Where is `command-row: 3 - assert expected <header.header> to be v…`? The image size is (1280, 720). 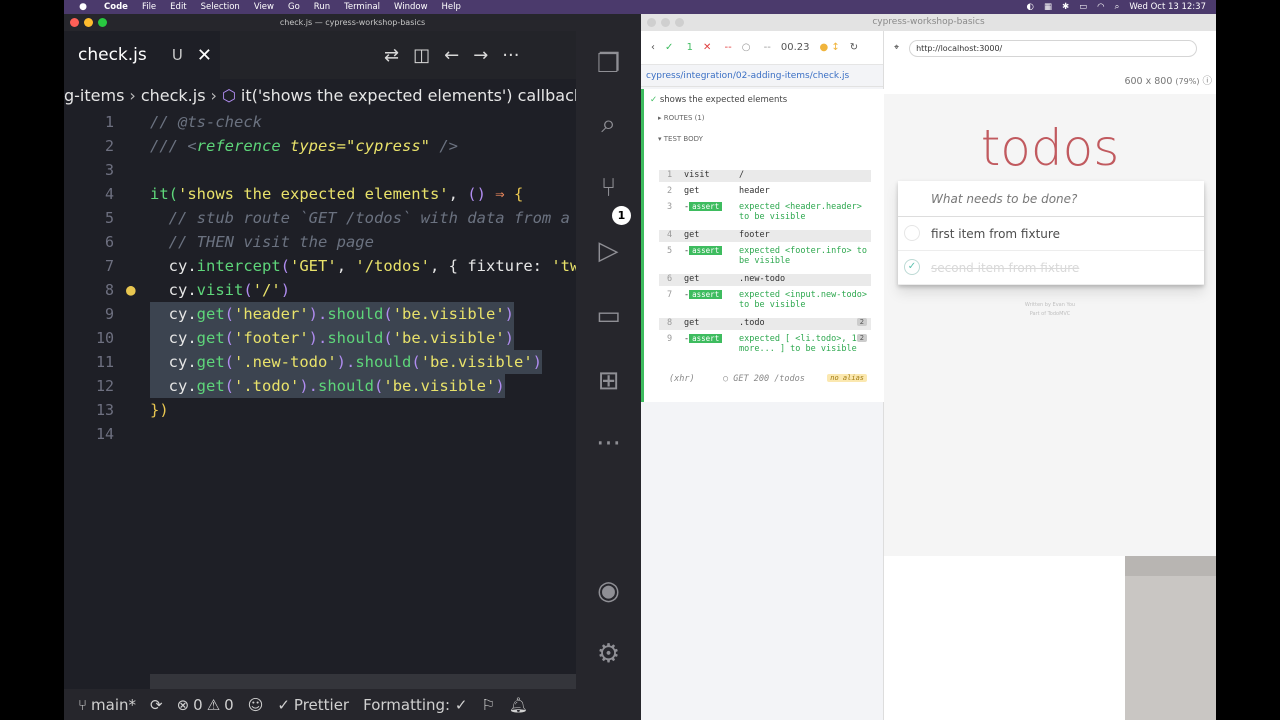
command-row: 3 - assert expected <header.header> to be v… is located at coordinates (765, 214).